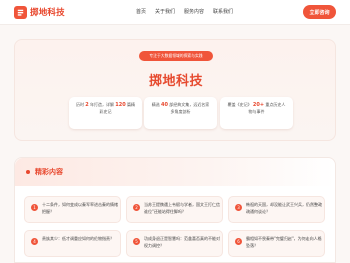  What do you see at coordinates (175, 172) in the screenshot?
I see `section-header: 精彩内容` at bounding box center [175, 172].